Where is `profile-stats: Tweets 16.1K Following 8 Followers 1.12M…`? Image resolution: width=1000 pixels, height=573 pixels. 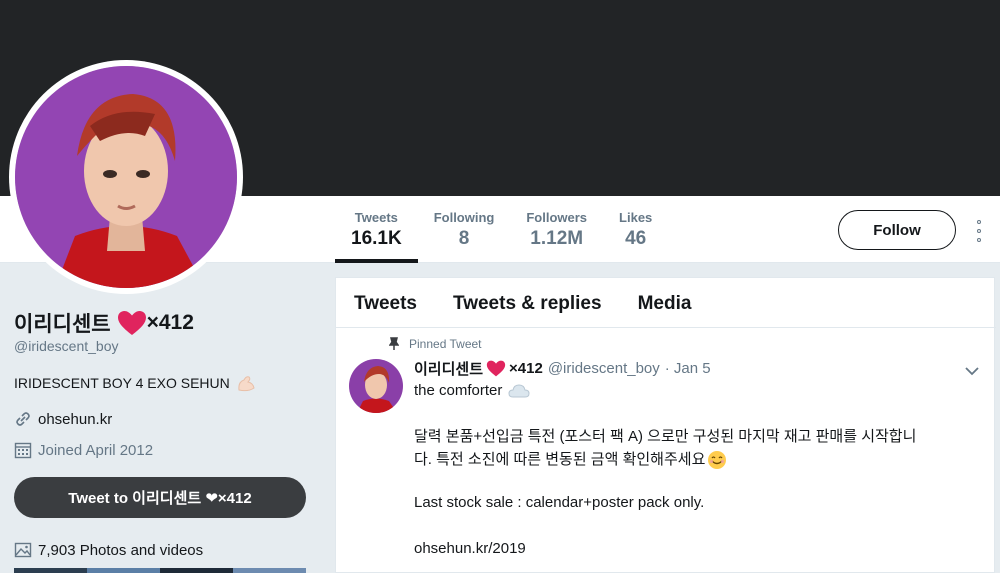 profile-stats: Tweets 16.1K Following 8 Followers 1.12M… is located at coordinates (501, 229).